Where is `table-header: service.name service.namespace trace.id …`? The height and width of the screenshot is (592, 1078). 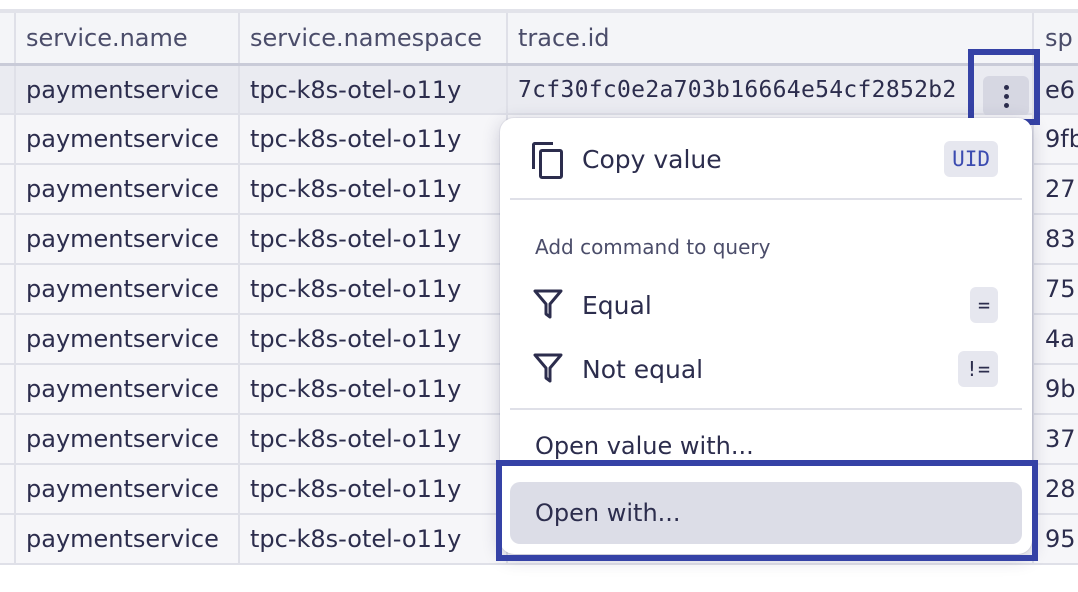
table-header: service.name service.namespace trace.id … is located at coordinates (539, 39).